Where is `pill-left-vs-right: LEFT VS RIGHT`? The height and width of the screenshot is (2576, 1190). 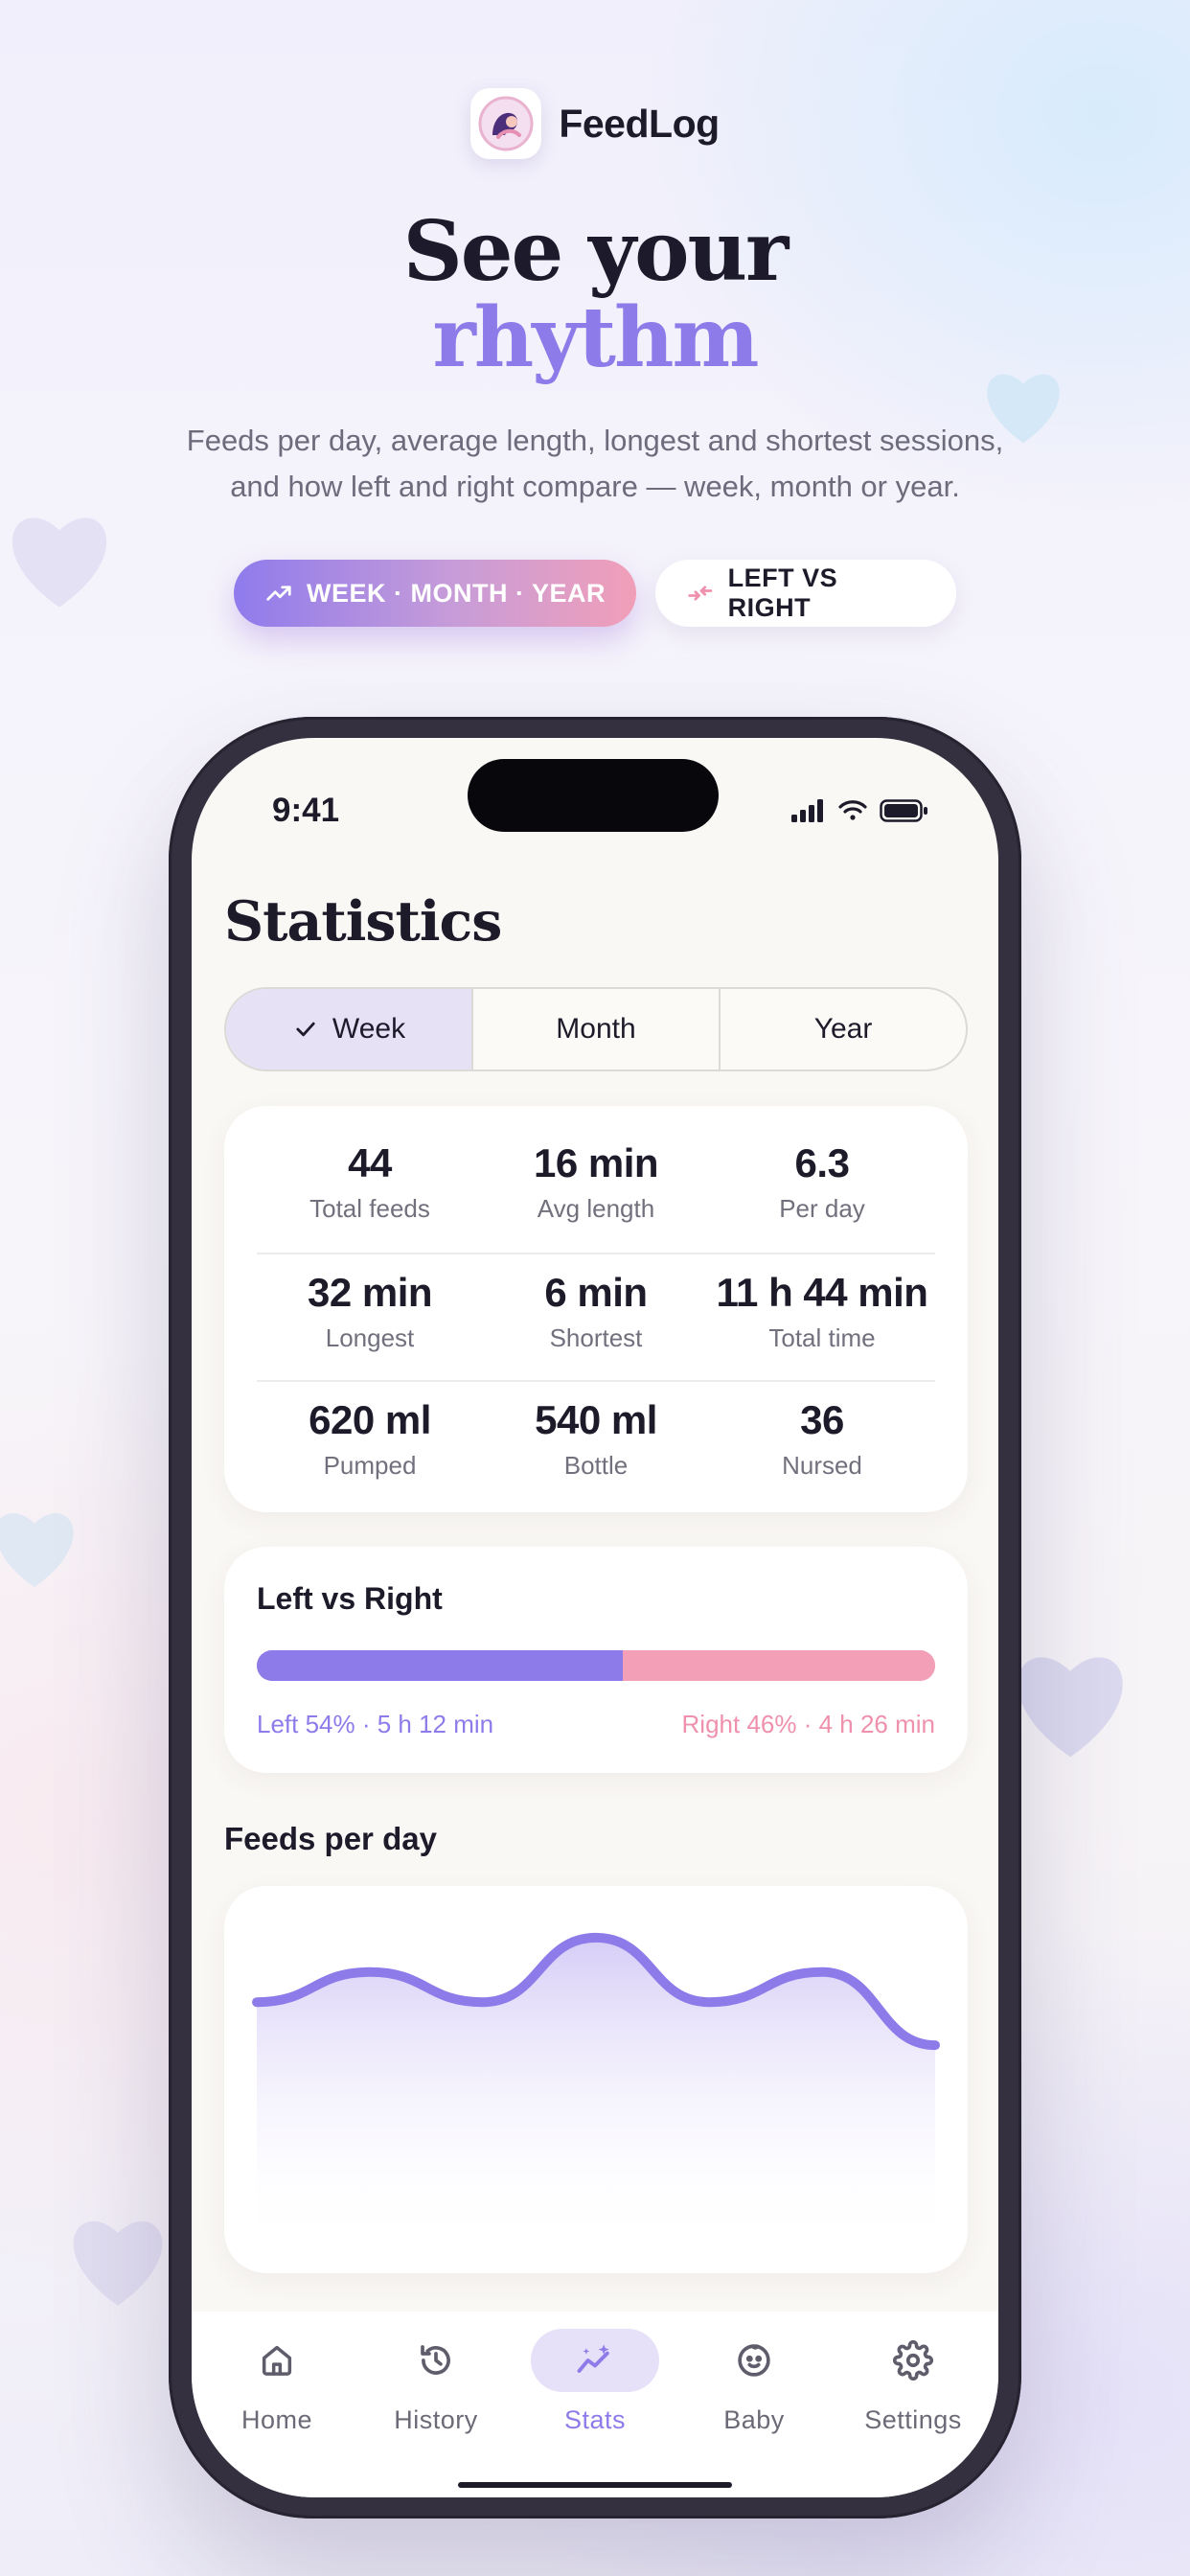
pill-left-vs-right: LEFT VS RIGHT is located at coordinates (806, 594).